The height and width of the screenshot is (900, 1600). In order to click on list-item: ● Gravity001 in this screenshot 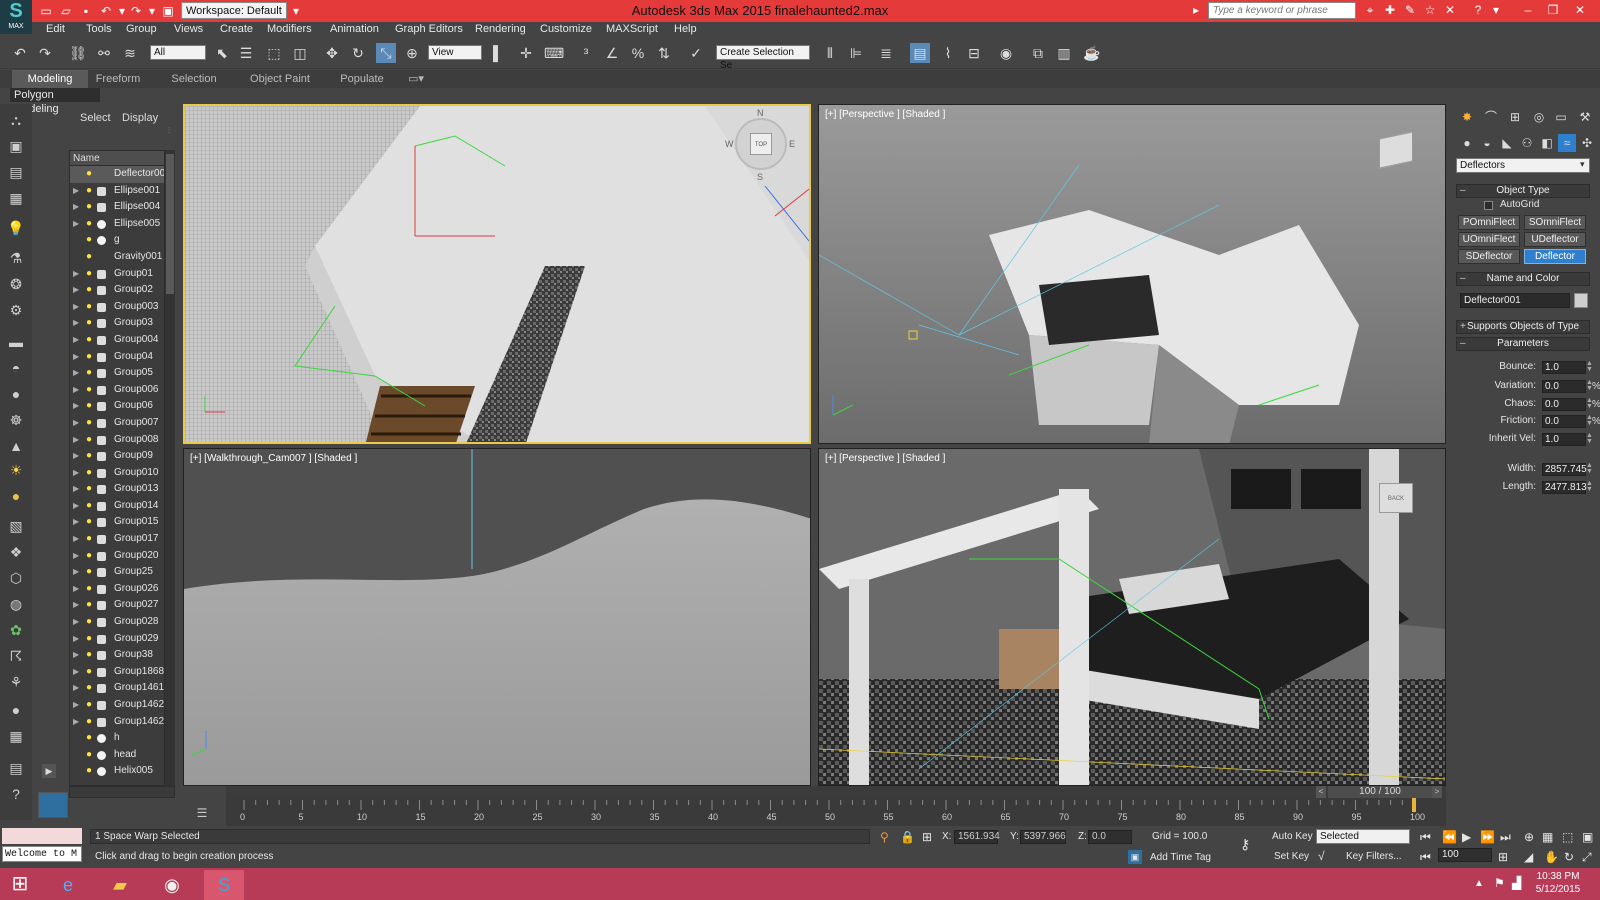, I will do `click(117, 257)`.